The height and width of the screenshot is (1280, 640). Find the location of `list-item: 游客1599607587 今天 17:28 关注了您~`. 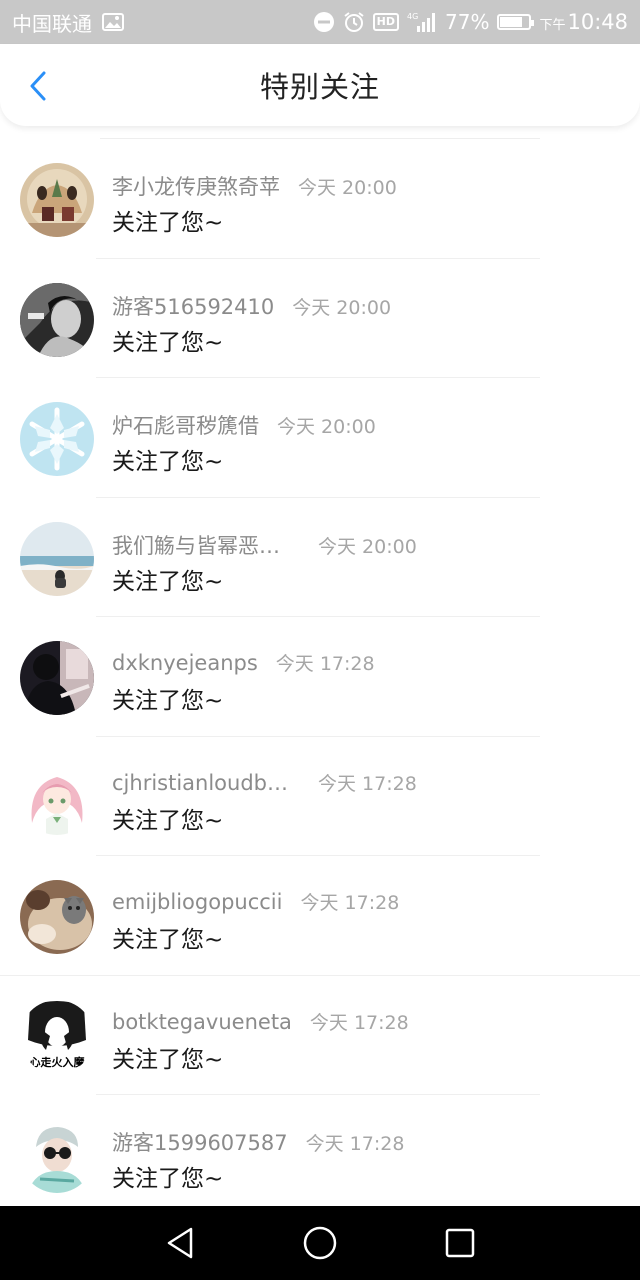

list-item: 游客1599607587 今天 17:28 关注了您~ is located at coordinates (320, 1150).